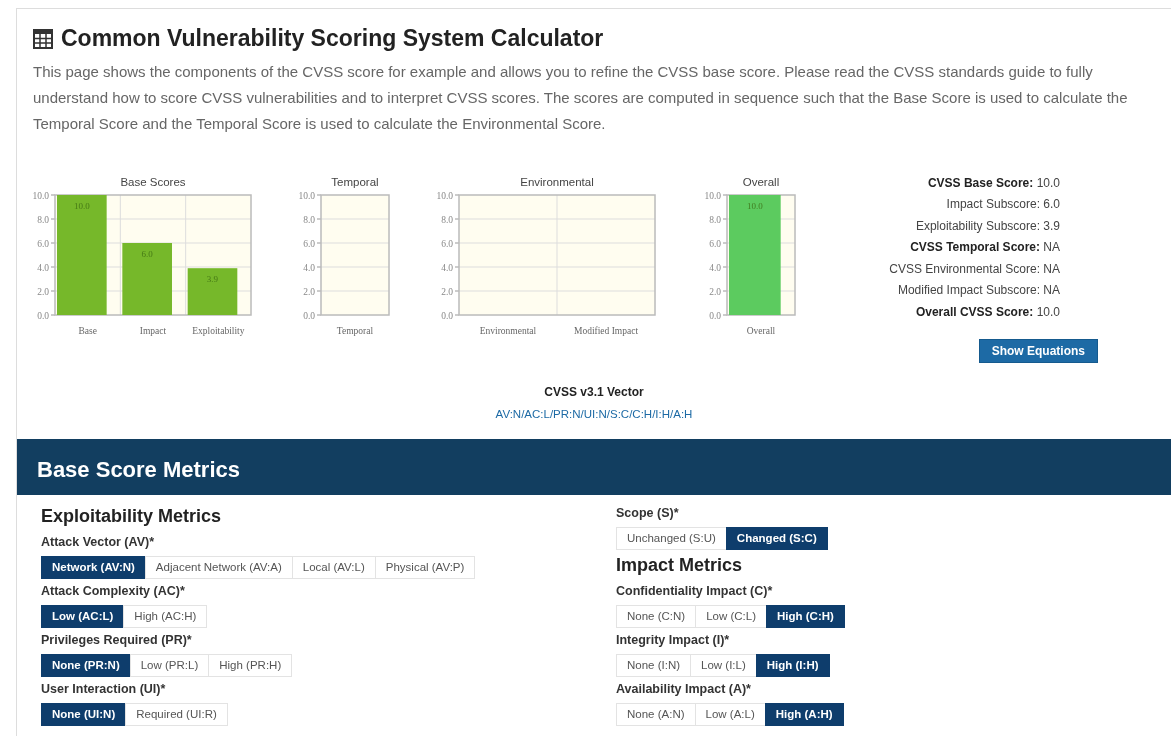 The height and width of the screenshot is (736, 1171). I want to click on option-button: None (PR:N), so click(86, 666).